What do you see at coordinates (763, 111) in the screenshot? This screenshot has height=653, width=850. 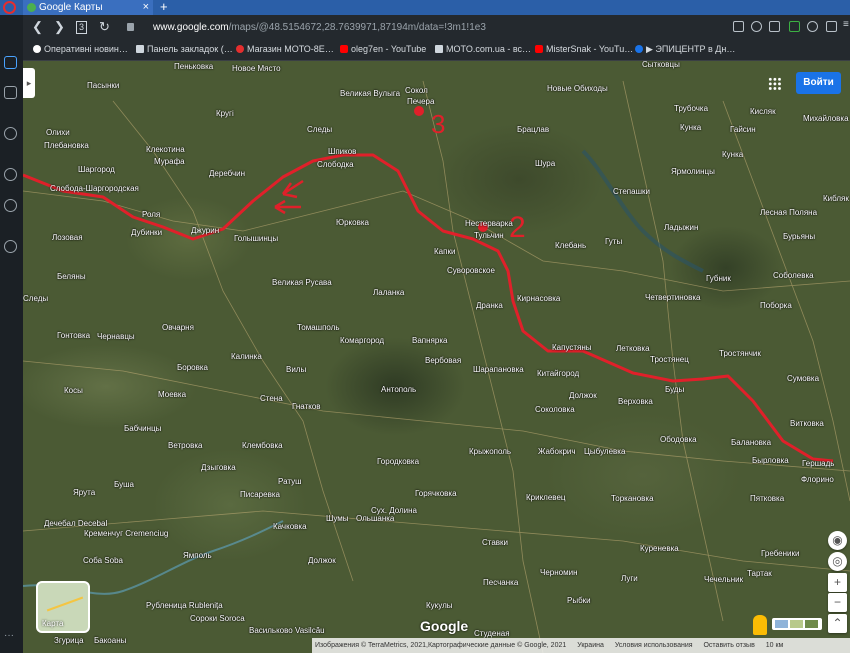 I see `place-label: Кисляк` at bounding box center [763, 111].